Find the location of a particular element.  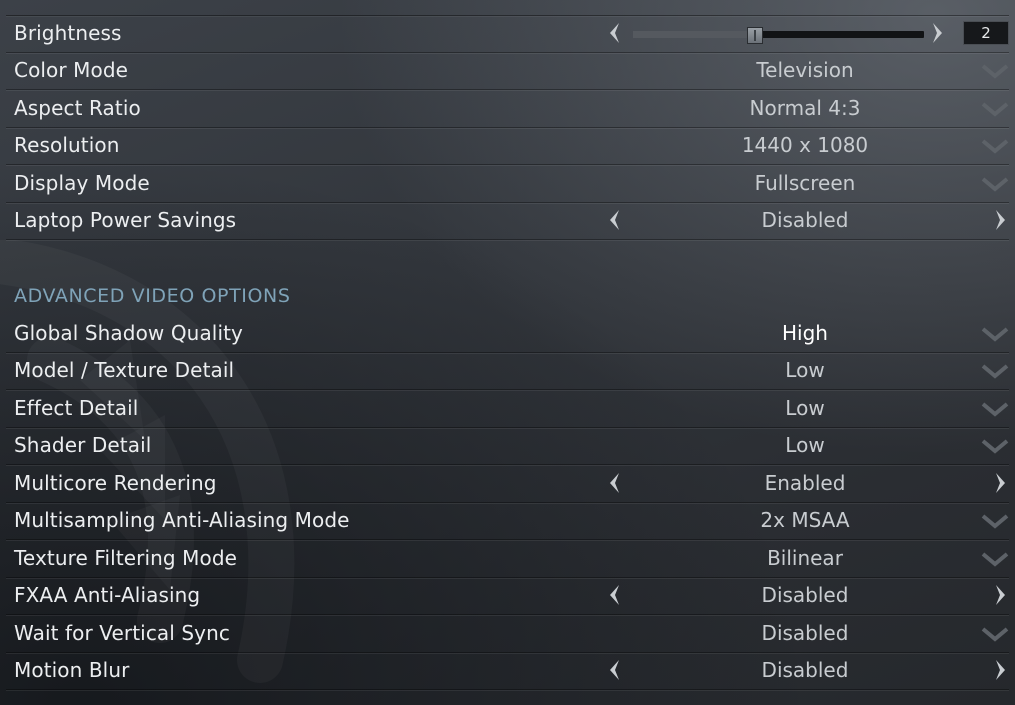

setting-row-display-mode: Display Mode Fullscreen is located at coordinates (507, 184).